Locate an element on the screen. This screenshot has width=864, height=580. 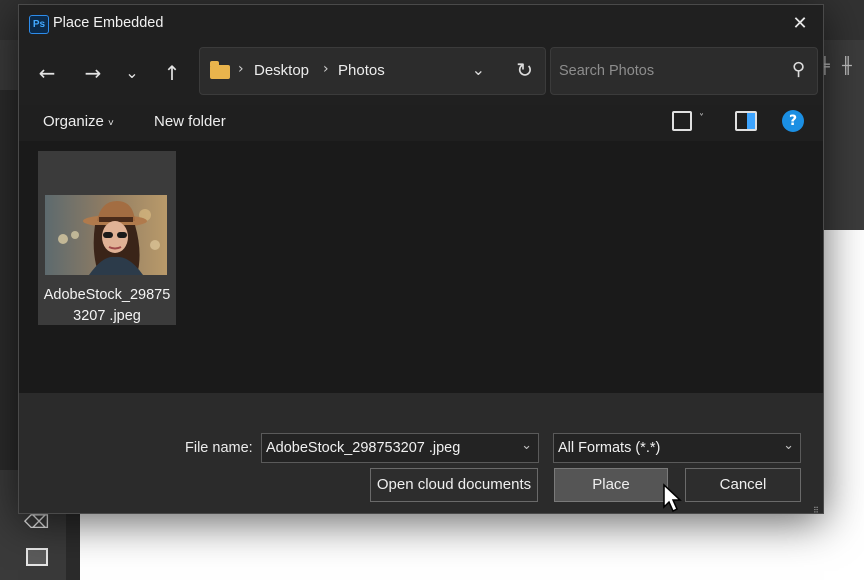
up-button: ↑ is located at coordinates (172, 73).